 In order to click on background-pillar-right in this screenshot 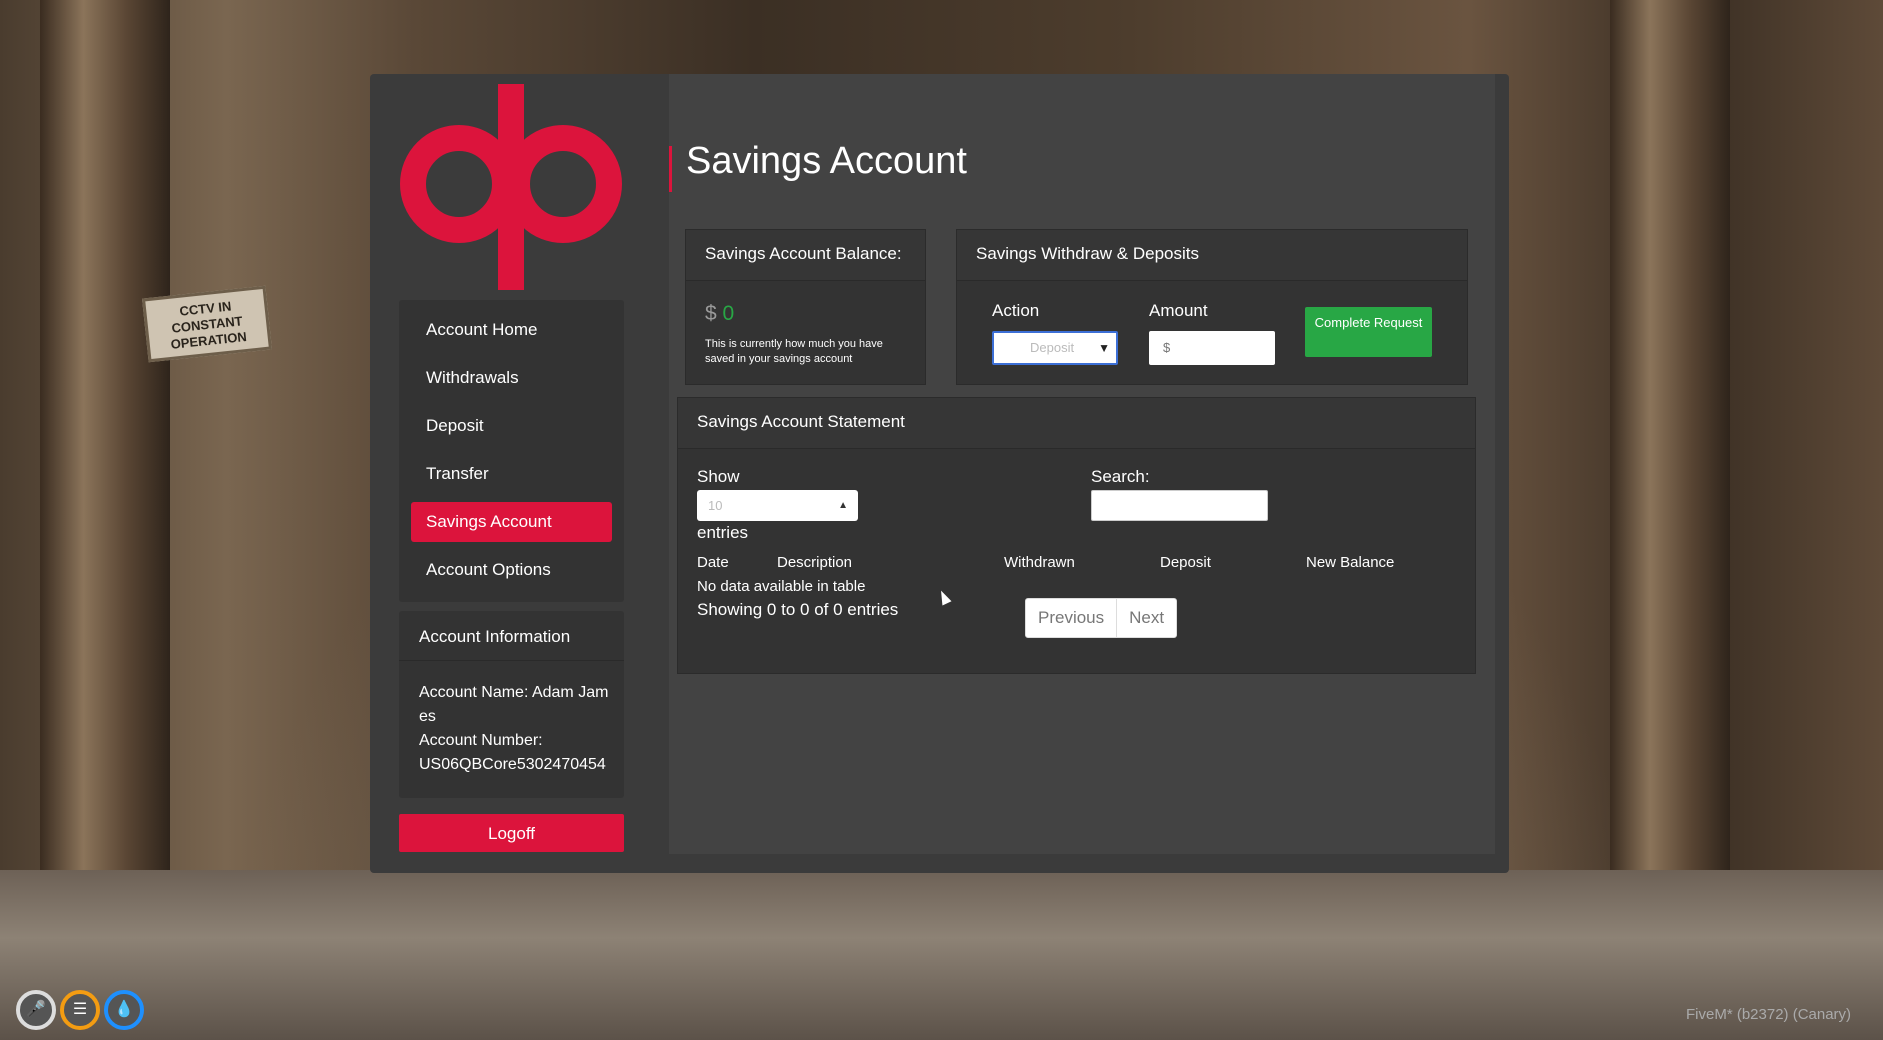, I will do `click(1670, 435)`.